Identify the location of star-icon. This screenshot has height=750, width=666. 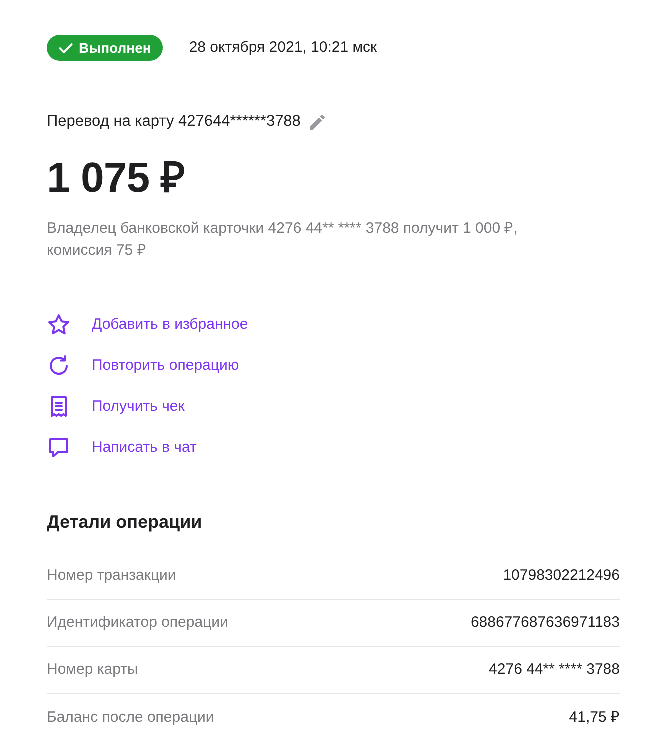
(59, 324).